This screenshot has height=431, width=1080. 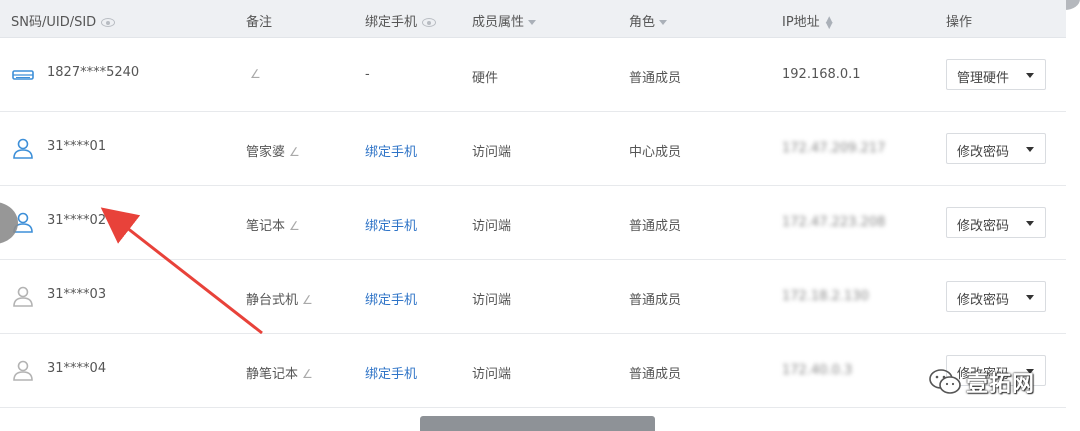 I want to click on manage-hardware-button: 管理硬件, so click(x=996, y=74).